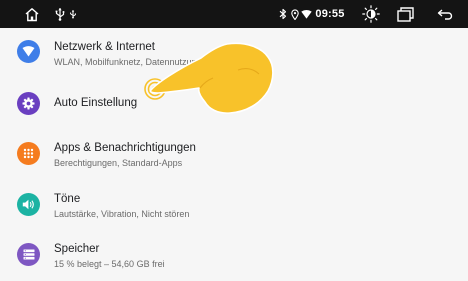 The image size is (468, 281). What do you see at coordinates (96, 102) in the screenshot?
I see `settings-item-title: Auto Einstellung` at bounding box center [96, 102].